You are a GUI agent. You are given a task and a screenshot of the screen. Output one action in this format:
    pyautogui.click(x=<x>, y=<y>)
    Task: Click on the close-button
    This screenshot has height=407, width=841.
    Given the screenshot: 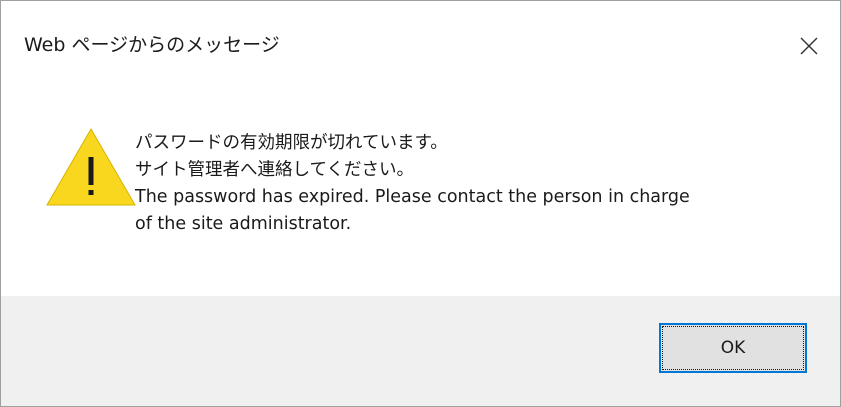 What is the action you would take?
    pyautogui.click(x=809, y=46)
    